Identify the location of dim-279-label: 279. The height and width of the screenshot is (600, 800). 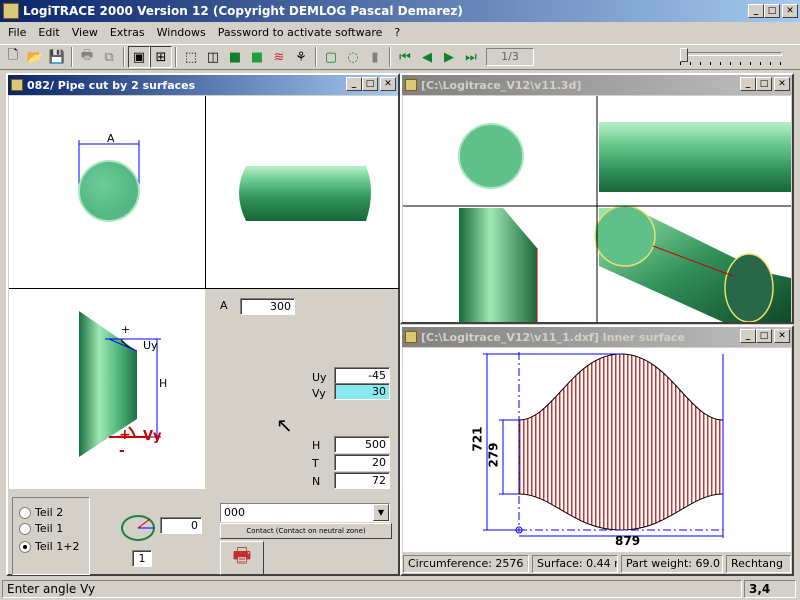
(493, 455).